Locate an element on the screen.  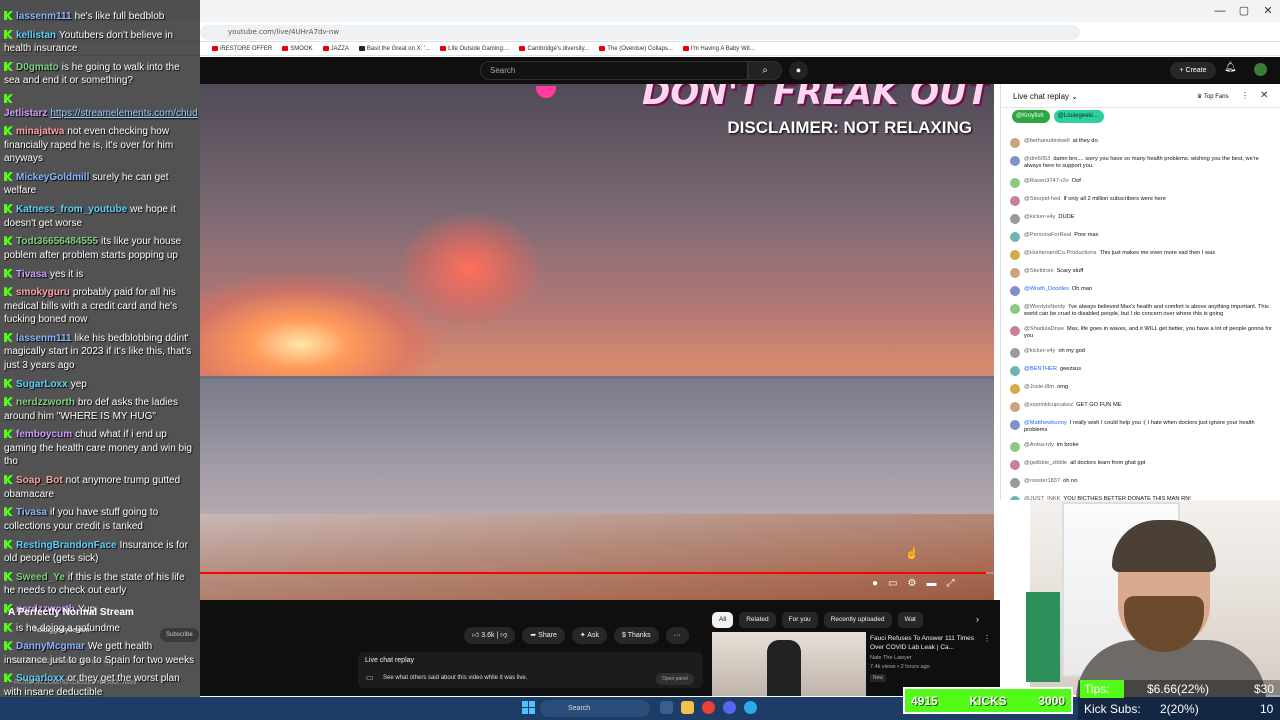
top-fans-button: ♛ Top Fans is located at coordinates (1213, 96).